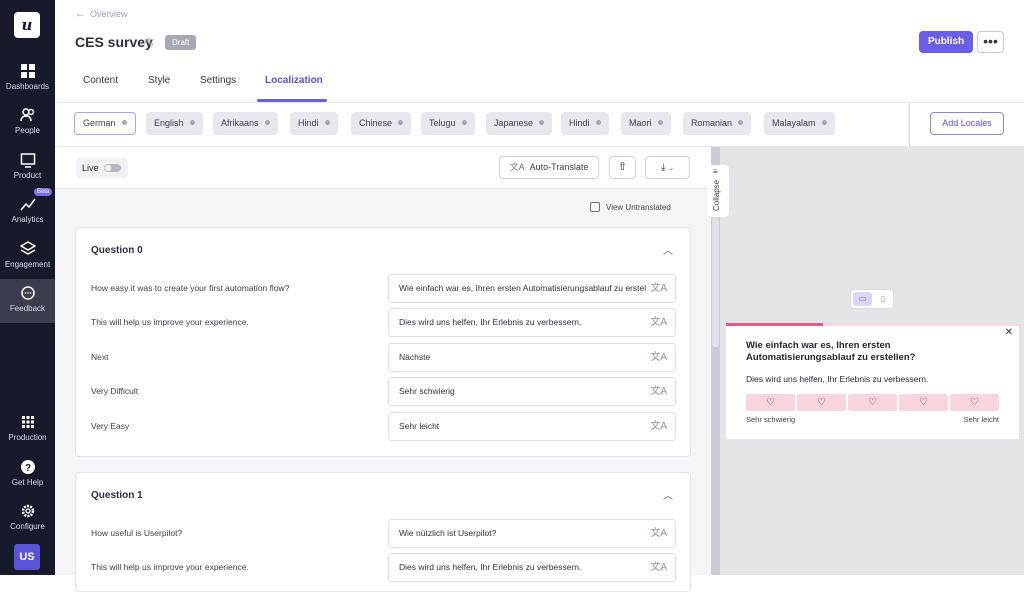 This screenshot has width=1024, height=592. Describe the element at coordinates (532, 426) in the screenshot. I see `translation-input: Sehr leicht 文A` at that location.